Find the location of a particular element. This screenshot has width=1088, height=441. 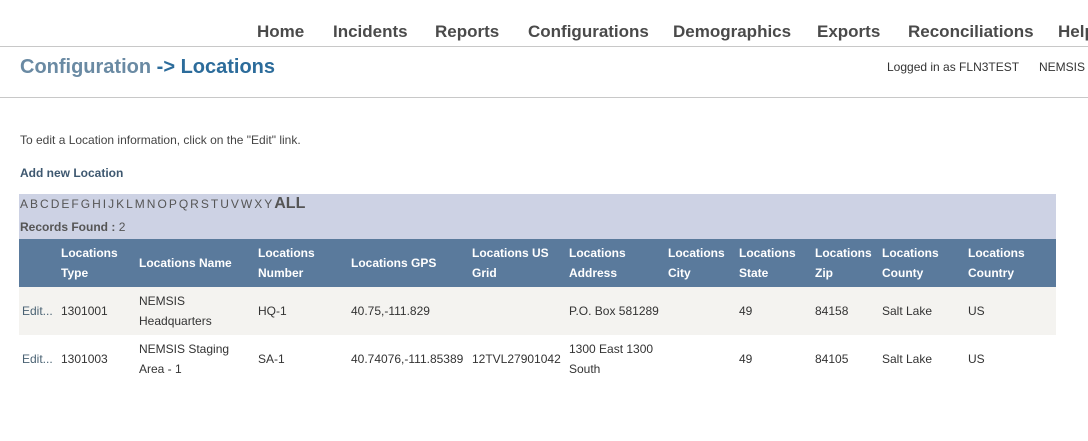

cell-value: 84105 is located at coordinates (832, 359).